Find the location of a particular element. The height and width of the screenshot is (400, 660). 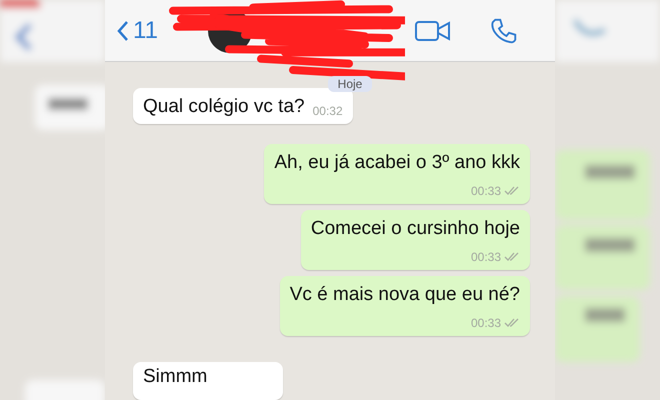

date-chip: Hoje is located at coordinates (350, 84).